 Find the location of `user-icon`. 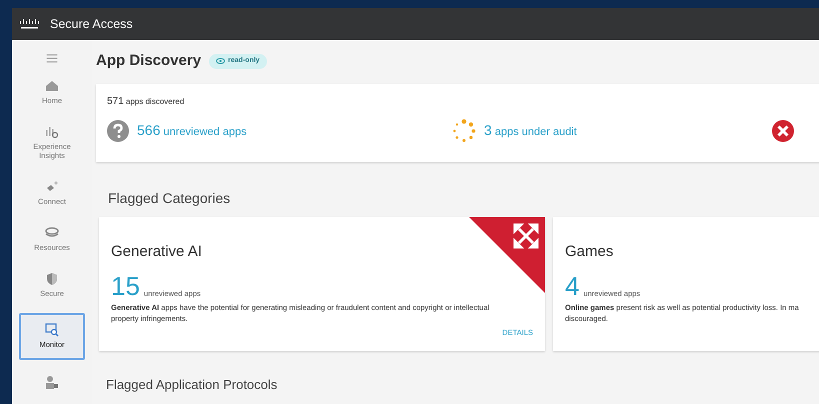

user-icon is located at coordinates (52, 382).